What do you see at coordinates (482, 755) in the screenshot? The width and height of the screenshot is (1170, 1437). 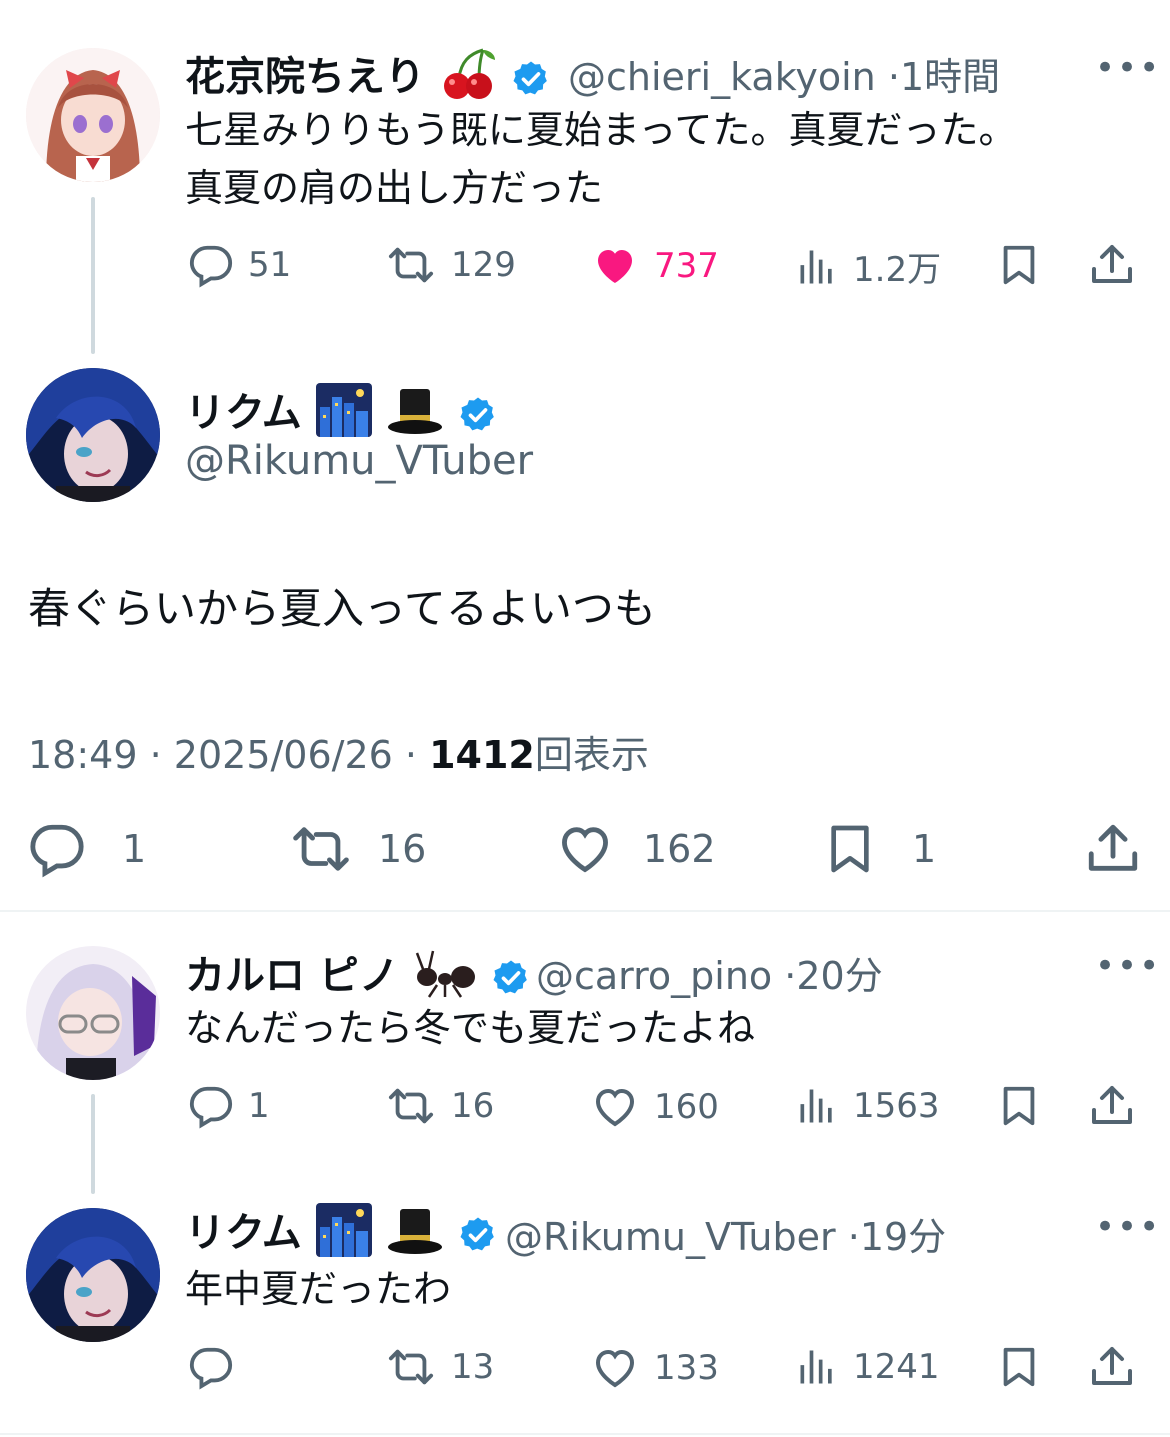 I see `views-count: 1412` at bounding box center [482, 755].